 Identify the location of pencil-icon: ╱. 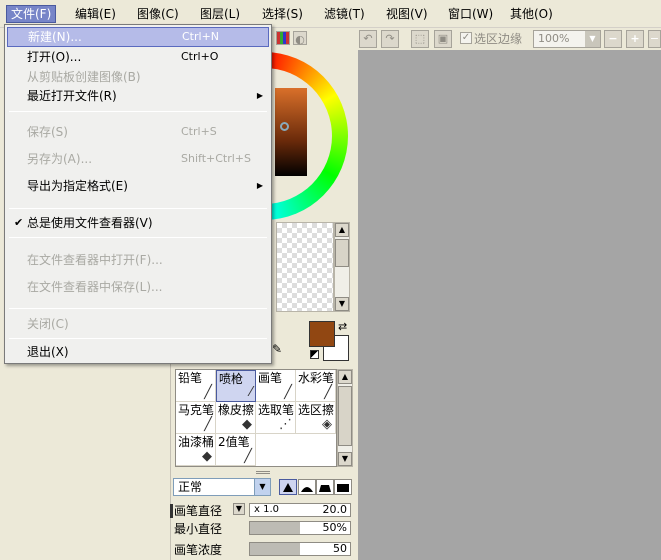
(208, 392).